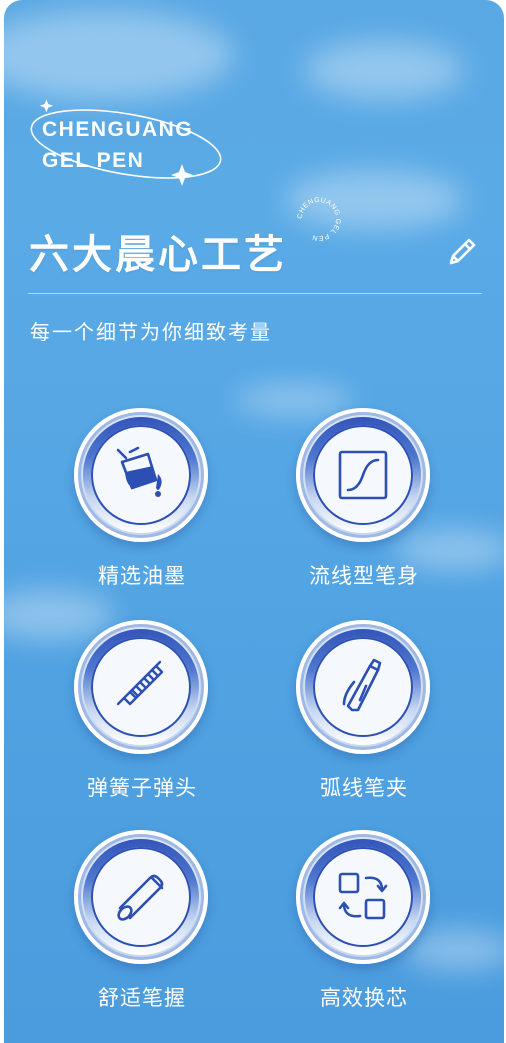 The image size is (506, 1043). Describe the element at coordinates (140, 897) in the screenshot. I see `grip-cylinder-icon` at that location.